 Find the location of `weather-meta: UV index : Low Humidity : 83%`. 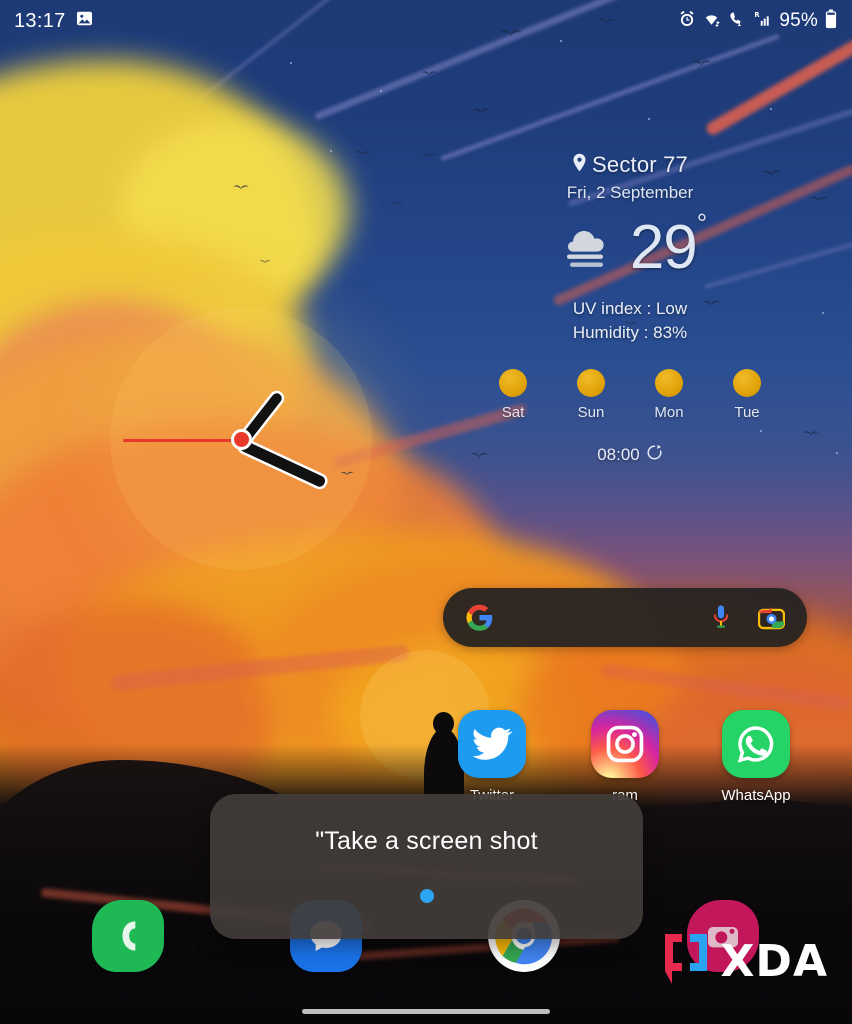

weather-meta: UV index : Low Humidity : 83% is located at coordinates (630, 321).